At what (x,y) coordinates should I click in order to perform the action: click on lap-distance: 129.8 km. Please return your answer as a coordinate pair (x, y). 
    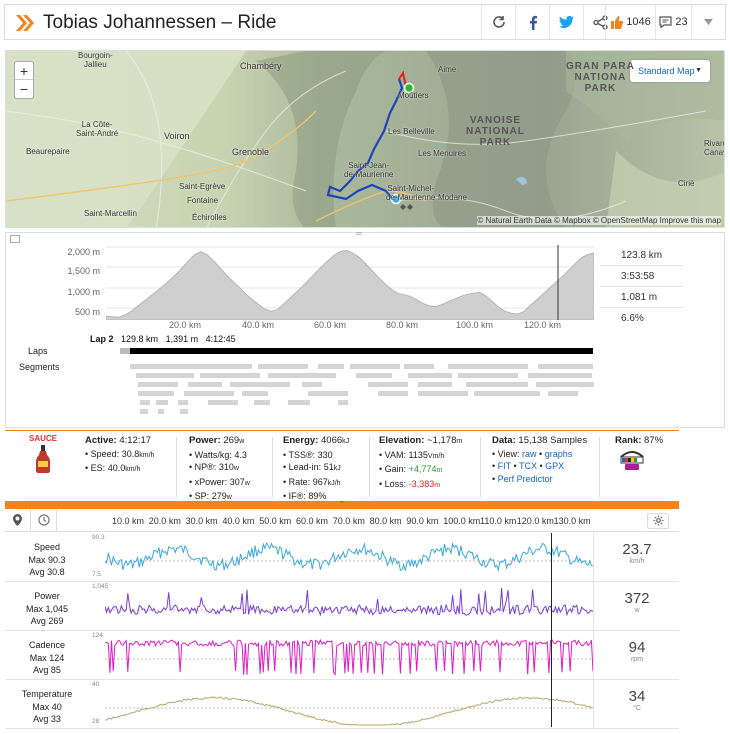
    Looking at the image, I should click on (140, 339).